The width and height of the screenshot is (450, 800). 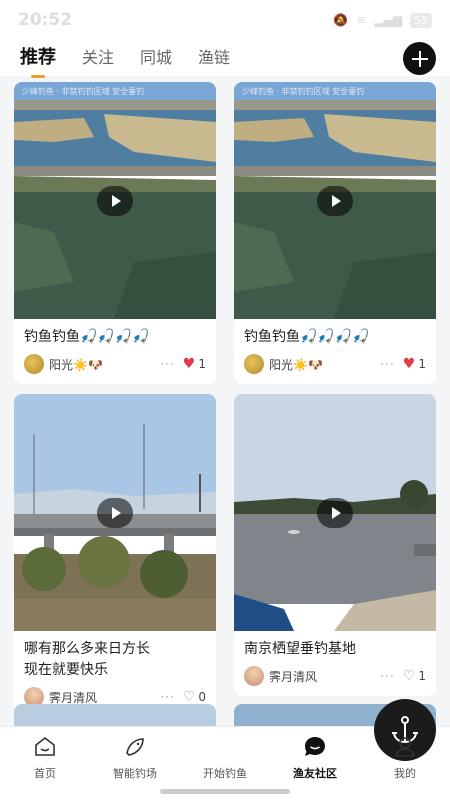 I want to click on nav-smart-spot: 智能钓场, so click(x=135, y=757).